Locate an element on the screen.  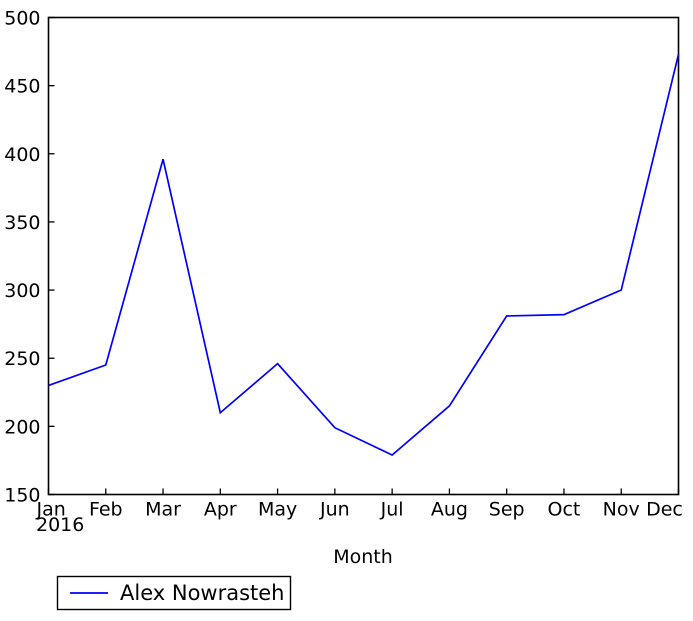
y-tick-label: 250 is located at coordinates (22, 359).